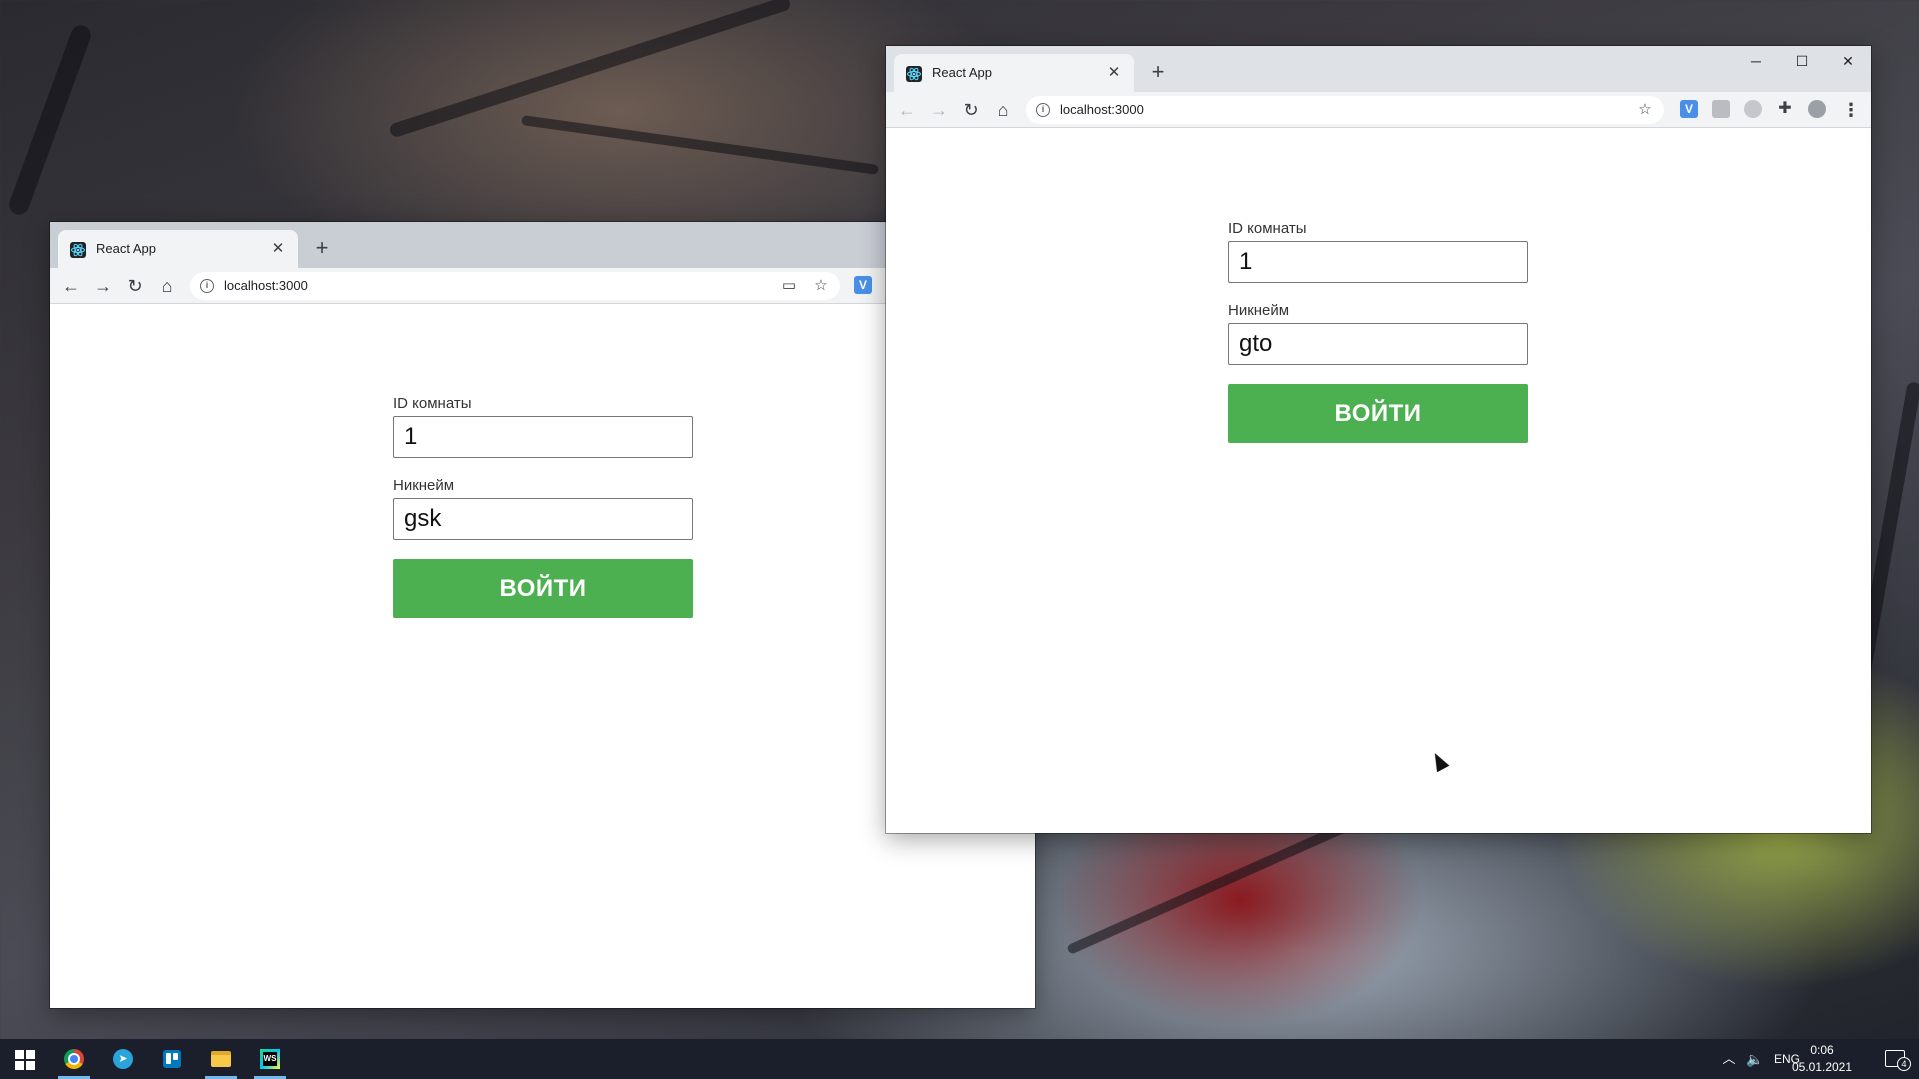  I want to click on start-button, so click(24, 1059).